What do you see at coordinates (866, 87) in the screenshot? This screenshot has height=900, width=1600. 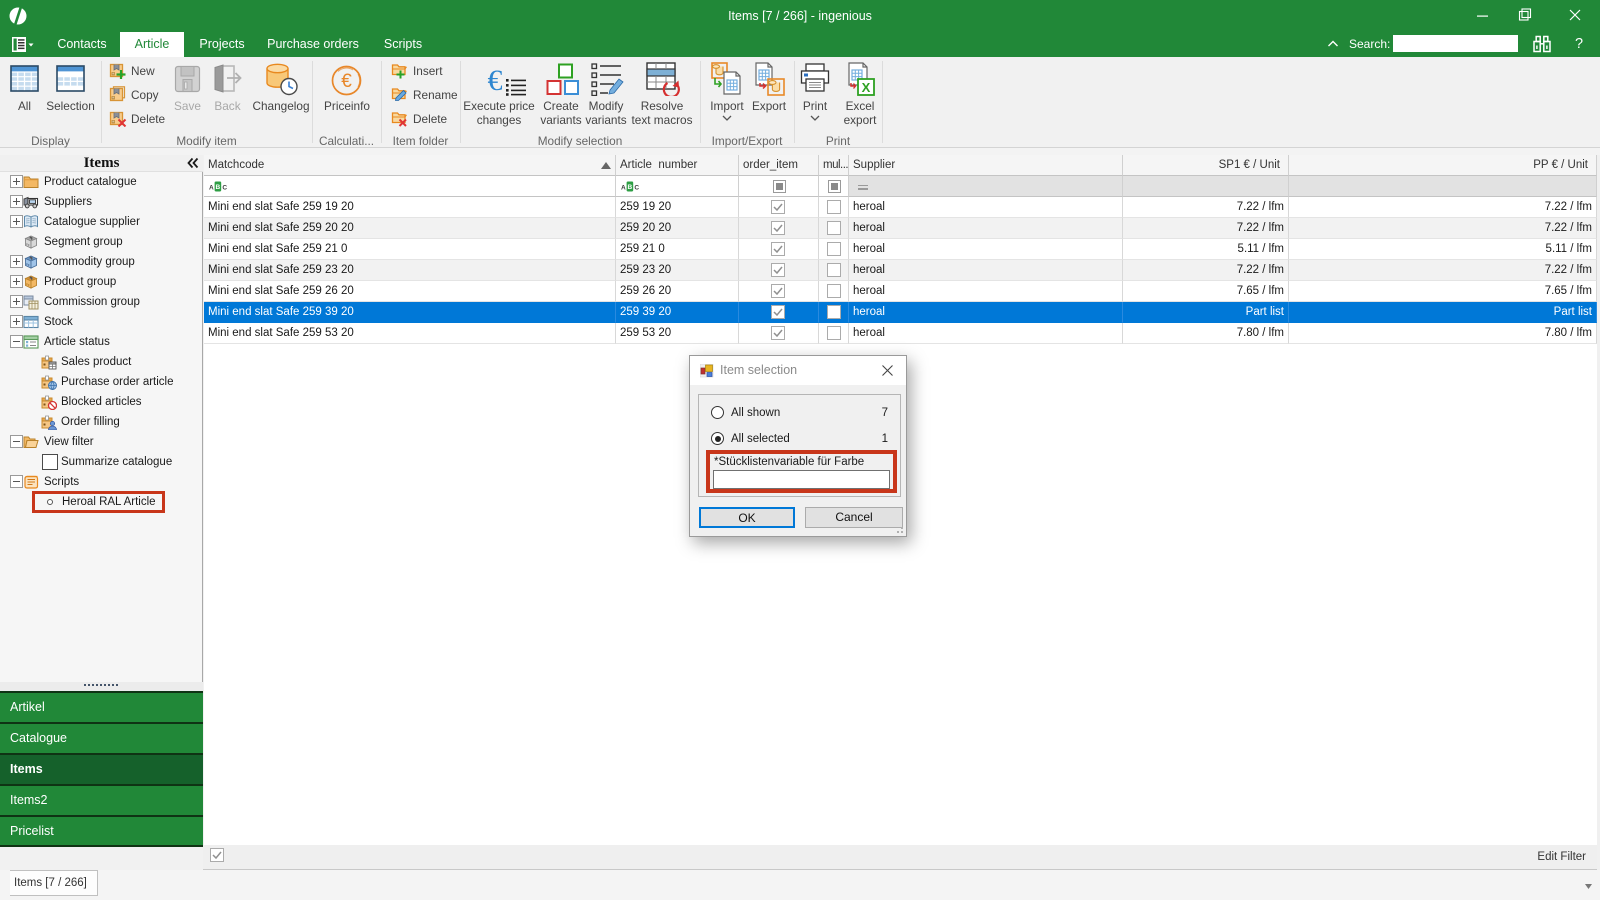 I see `svg-text: X` at bounding box center [866, 87].